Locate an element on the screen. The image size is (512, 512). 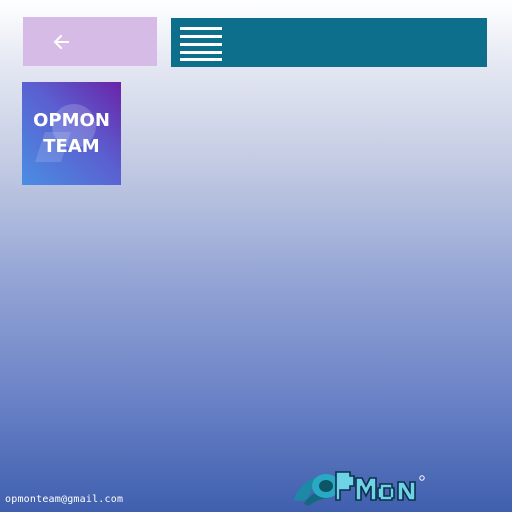
contact-email: opmonteam@gmail.com is located at coordinates (64, 499).